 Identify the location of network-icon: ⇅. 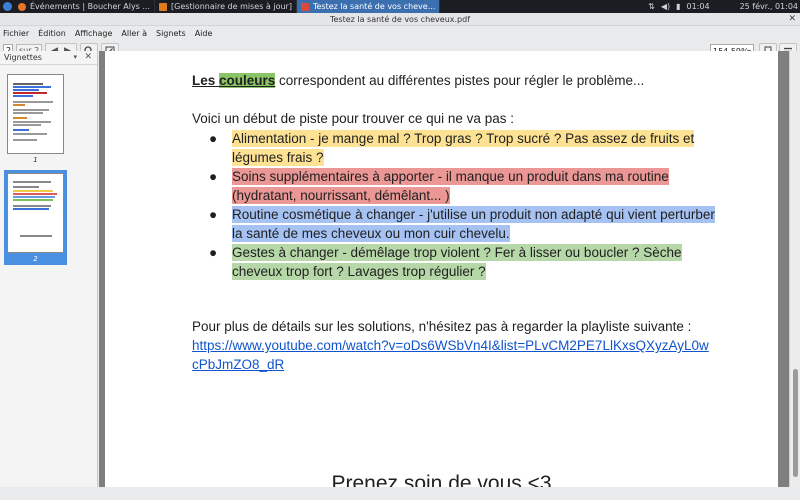
(651, 6).